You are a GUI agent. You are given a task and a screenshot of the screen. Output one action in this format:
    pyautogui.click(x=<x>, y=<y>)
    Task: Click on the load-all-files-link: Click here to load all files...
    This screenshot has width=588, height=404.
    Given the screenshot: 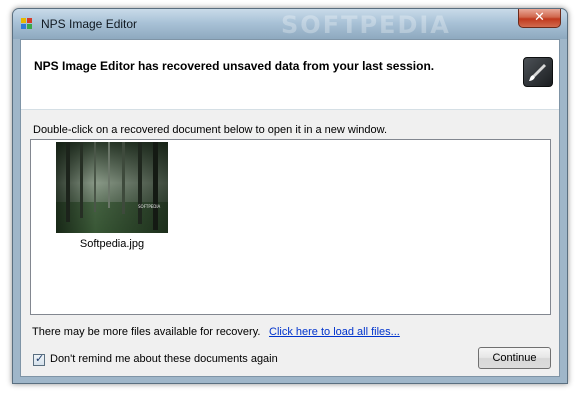 What is the action you would take?
    pyautogui.click(x=334, y=332)
    